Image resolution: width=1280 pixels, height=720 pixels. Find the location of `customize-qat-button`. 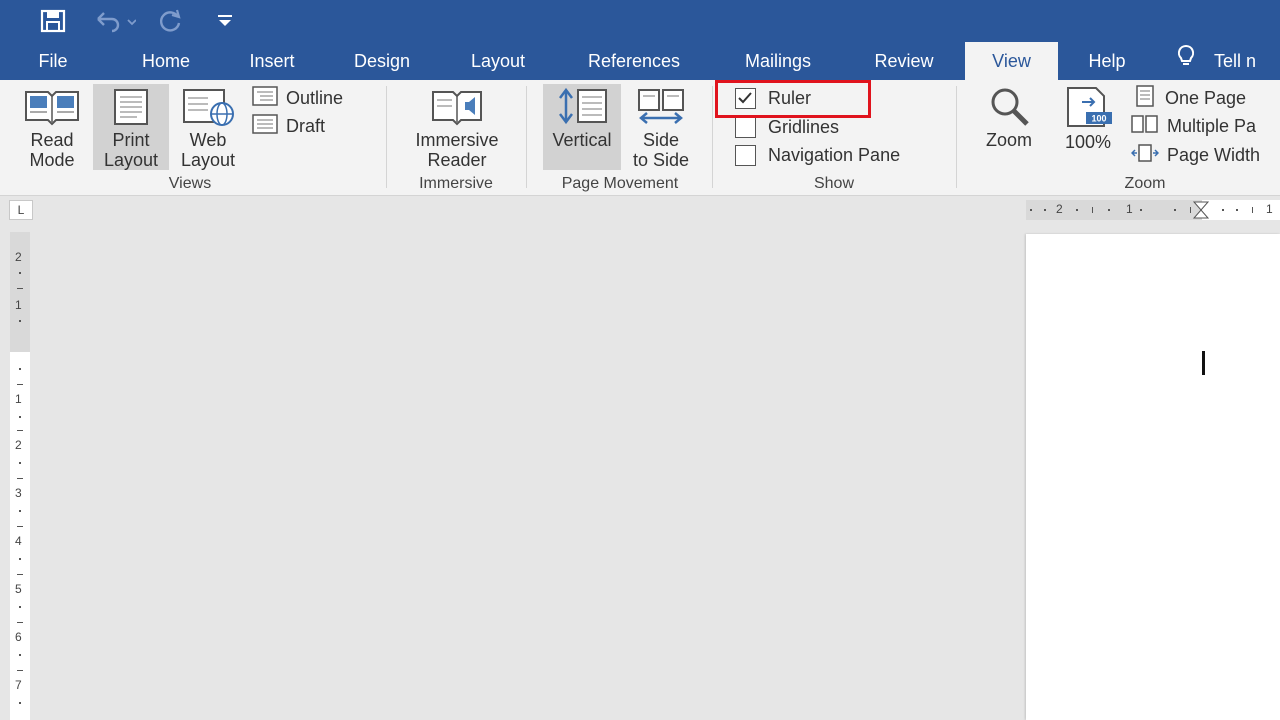

customize-qat-button is located at coordinates (225, 21).